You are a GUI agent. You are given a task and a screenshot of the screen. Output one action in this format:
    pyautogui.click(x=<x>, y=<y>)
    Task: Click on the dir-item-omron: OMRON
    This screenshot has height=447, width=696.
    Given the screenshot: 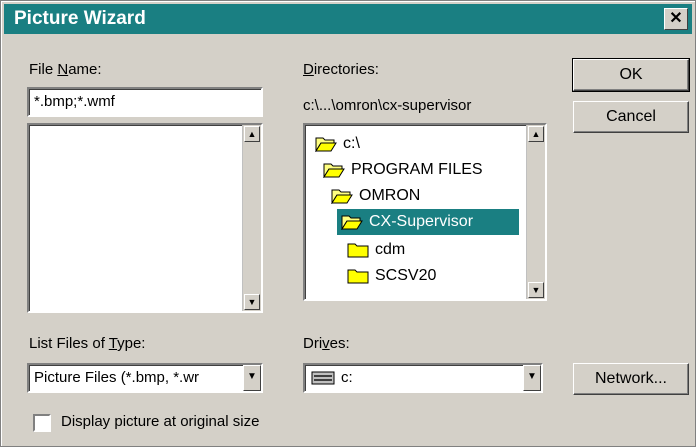 What is the action you would take?
    pyautogui.click(x=375, y=196)
    